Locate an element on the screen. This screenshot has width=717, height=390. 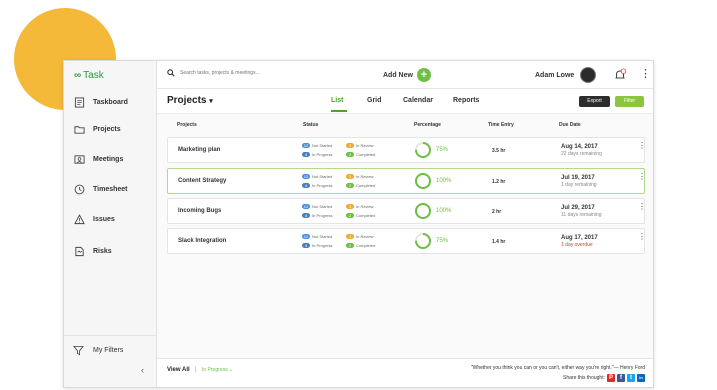
project-name: Incoming Bugs is located at coordinates (199, 211).